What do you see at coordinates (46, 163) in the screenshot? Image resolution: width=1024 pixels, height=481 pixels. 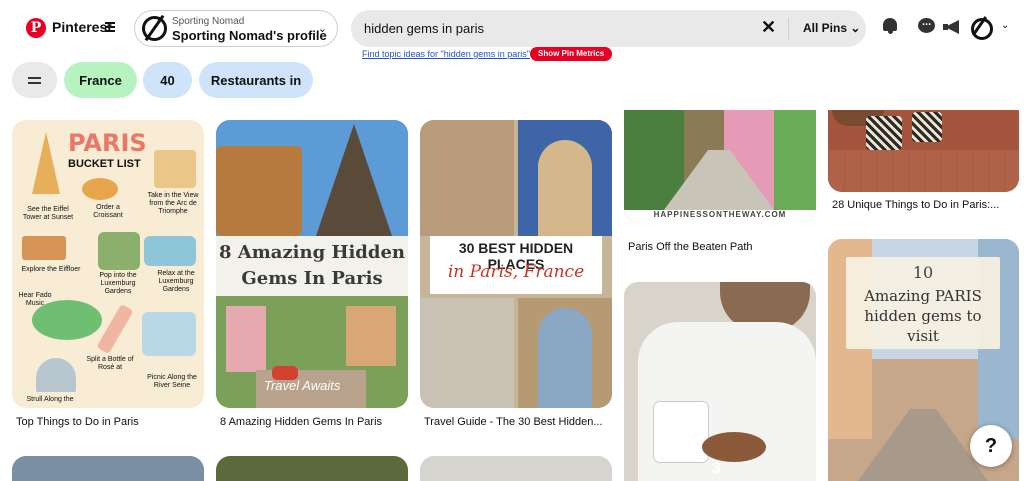 I see `eiffel-illustration` at bounding box center [46, 163].